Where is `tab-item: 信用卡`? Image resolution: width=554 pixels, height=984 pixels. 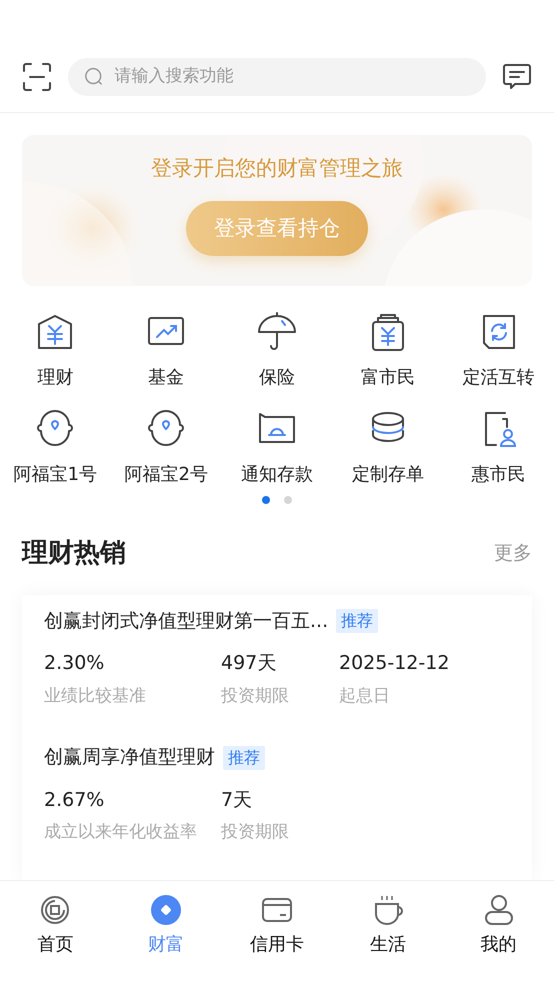 tab-item: 信用卡 is located at coordinates (277, 927).